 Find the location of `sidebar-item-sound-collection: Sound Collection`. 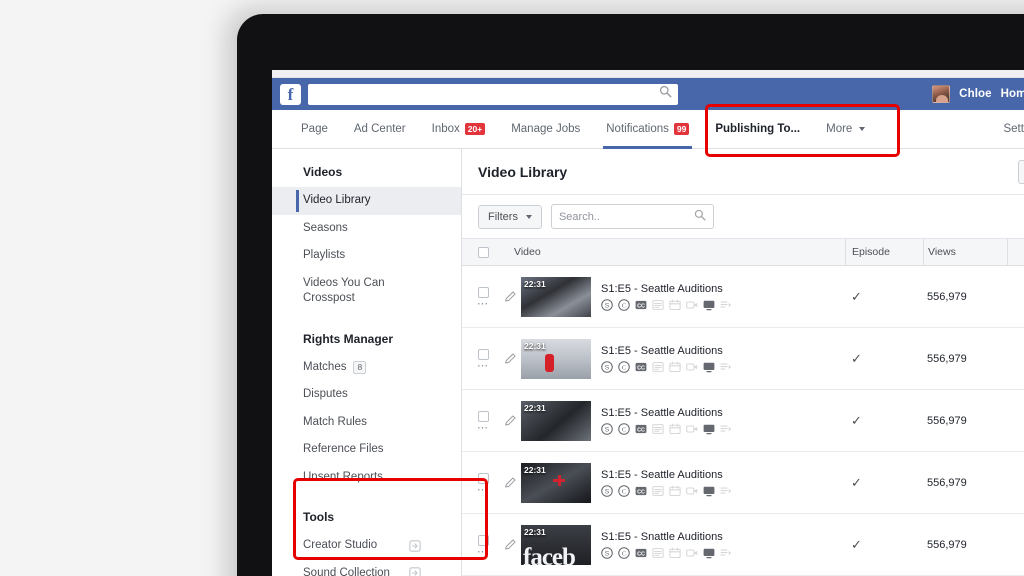

sidebar-item-sound-collection: Sound Collection is located at coordinates (366, 568).